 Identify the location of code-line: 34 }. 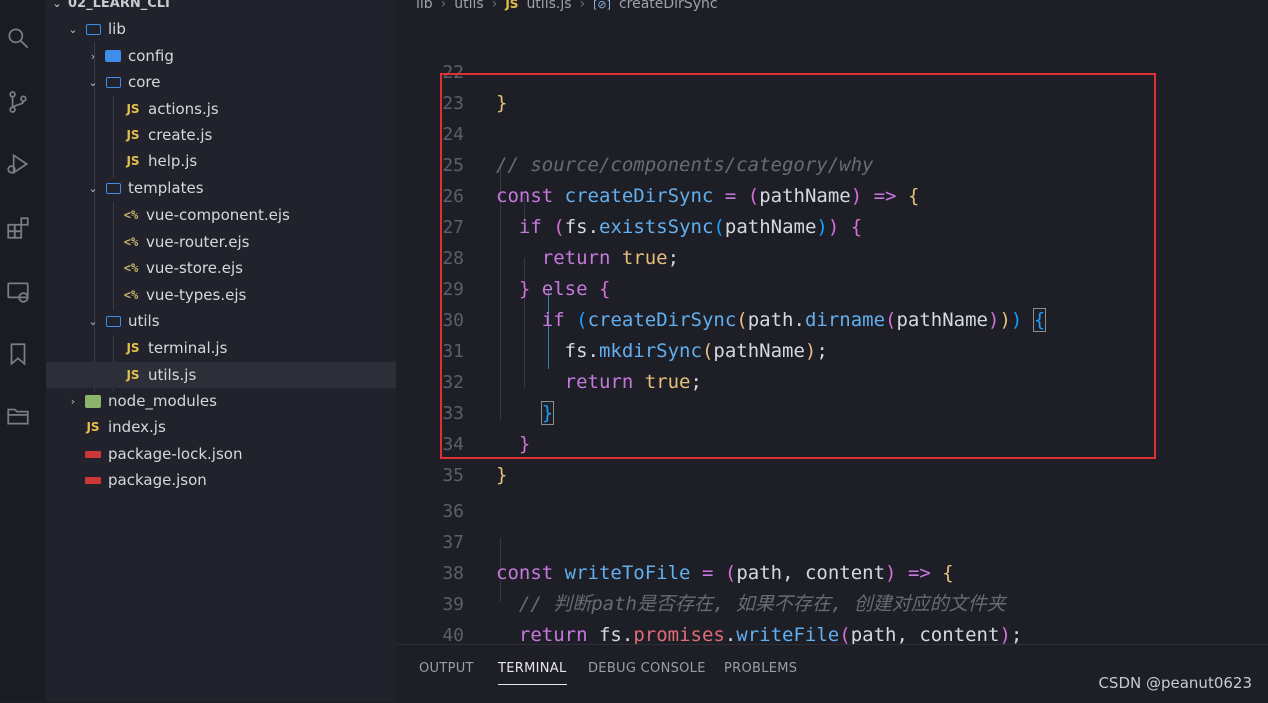
(832, 442).